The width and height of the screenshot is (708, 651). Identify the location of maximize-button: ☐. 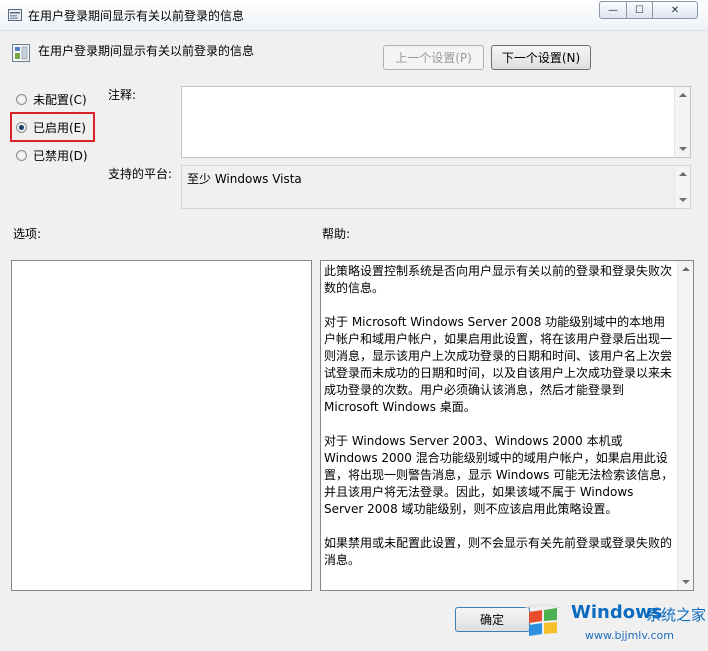
(639, 10).